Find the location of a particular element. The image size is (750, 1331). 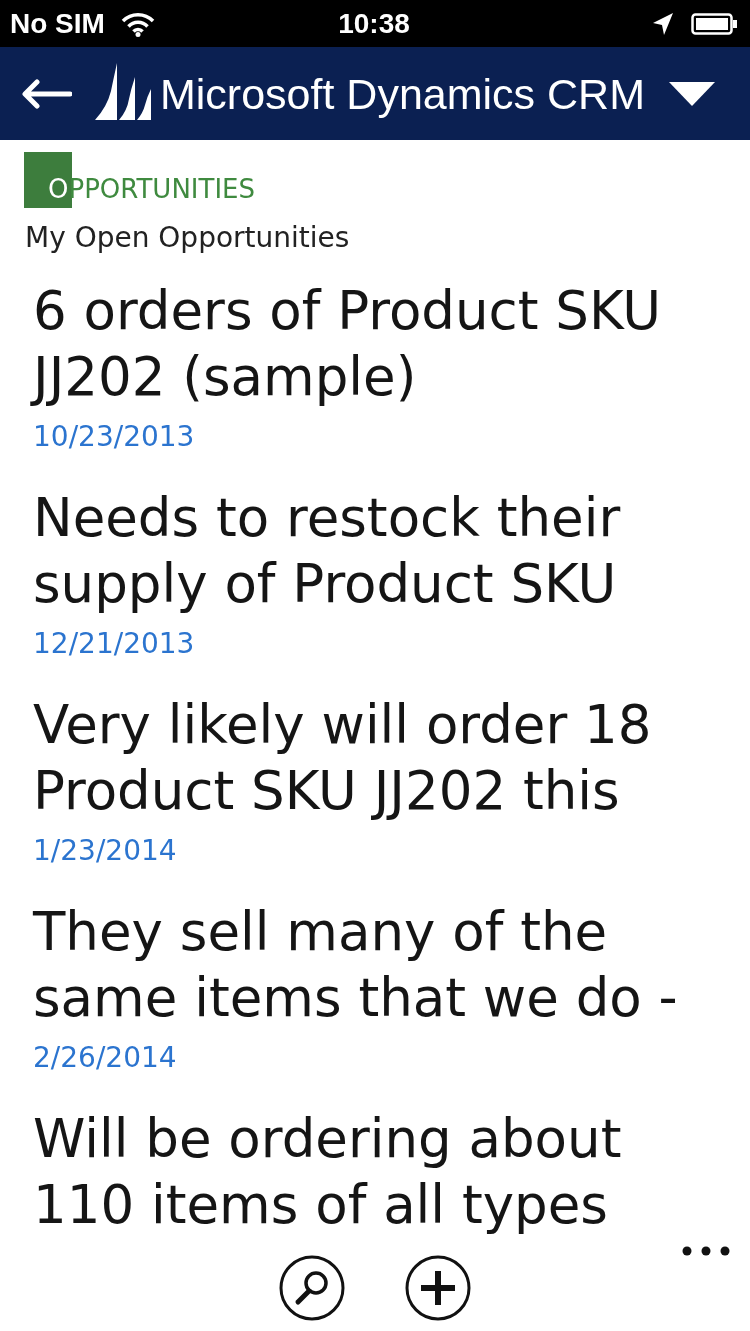

dropdown-caret-icon is located at coordinates (692, 93).